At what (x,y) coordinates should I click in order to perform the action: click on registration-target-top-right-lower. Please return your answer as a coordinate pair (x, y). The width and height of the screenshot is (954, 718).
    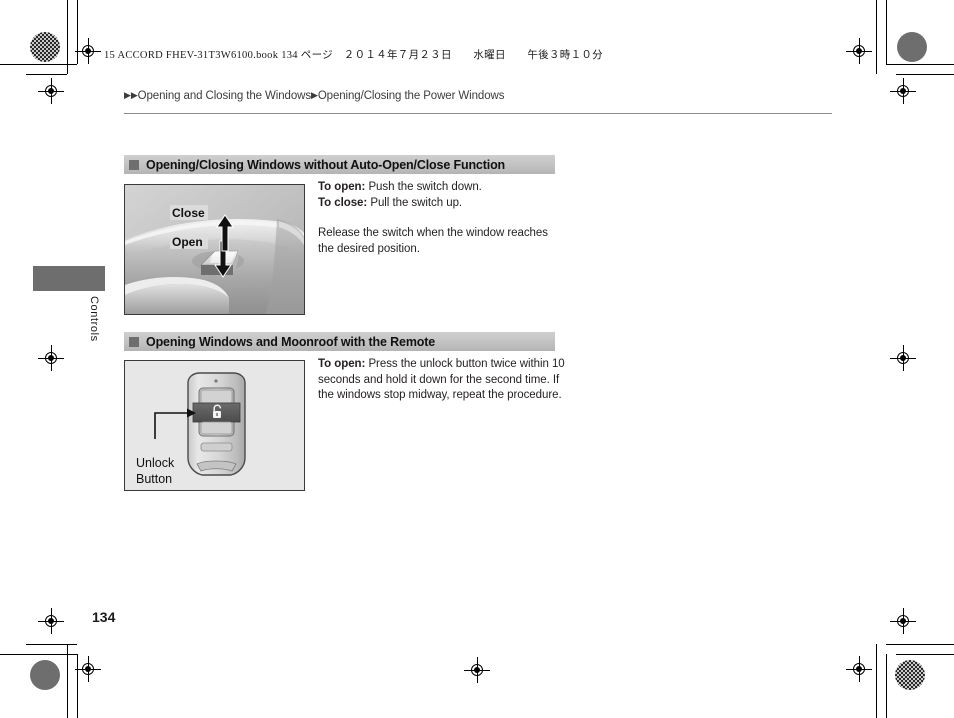
    Looking at the image, I should click on (903, 91).